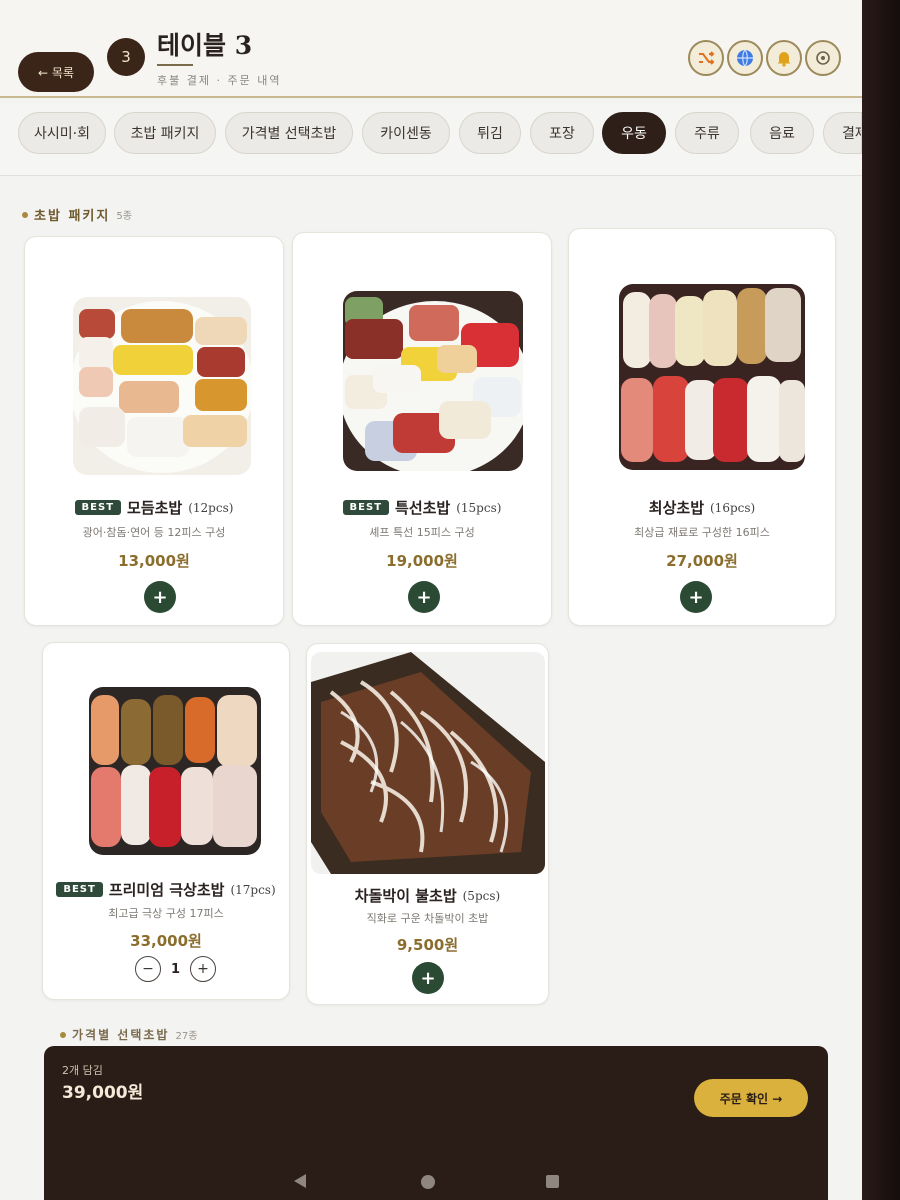 The height and width of the screenshot is (1200, 900). What do you see at coordinates (562, 133) in the screenshot?
I see `tab-takeout: 포장` at bounding box center [562, 133].